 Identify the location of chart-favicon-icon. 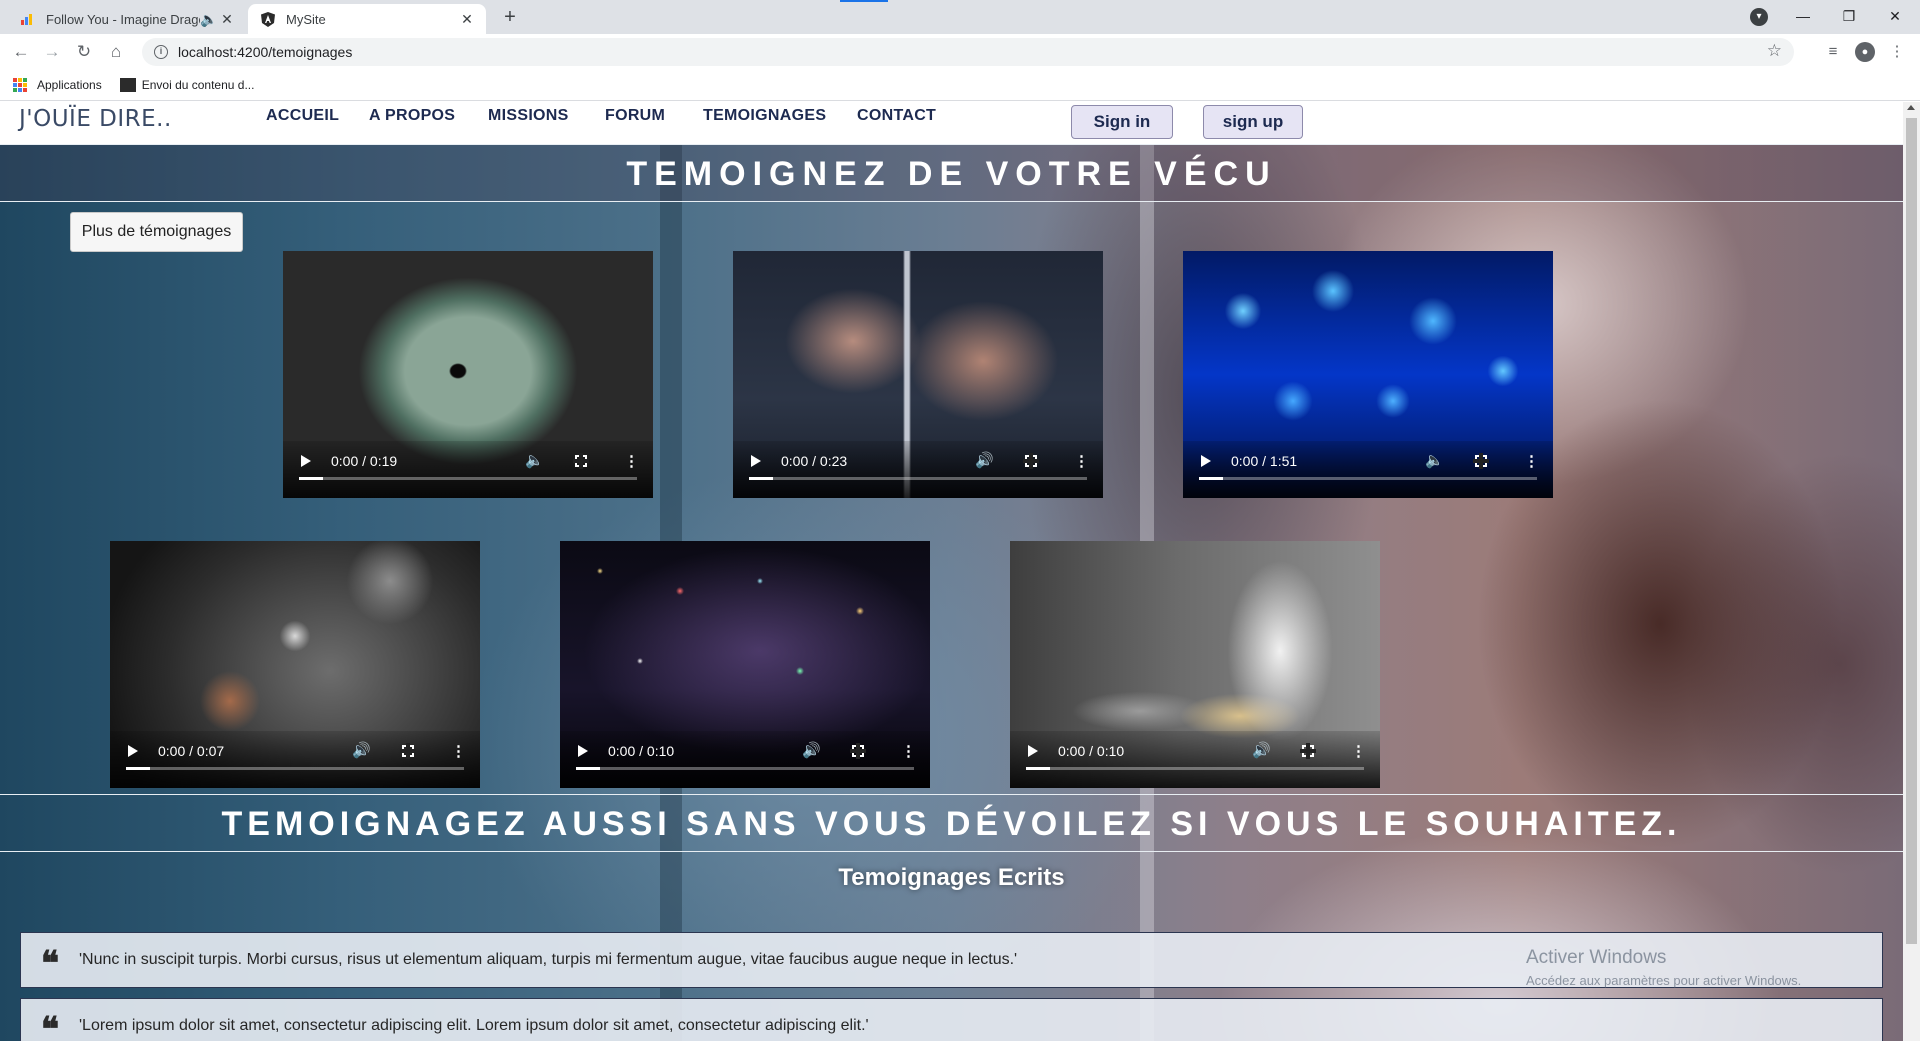
(28, 19).